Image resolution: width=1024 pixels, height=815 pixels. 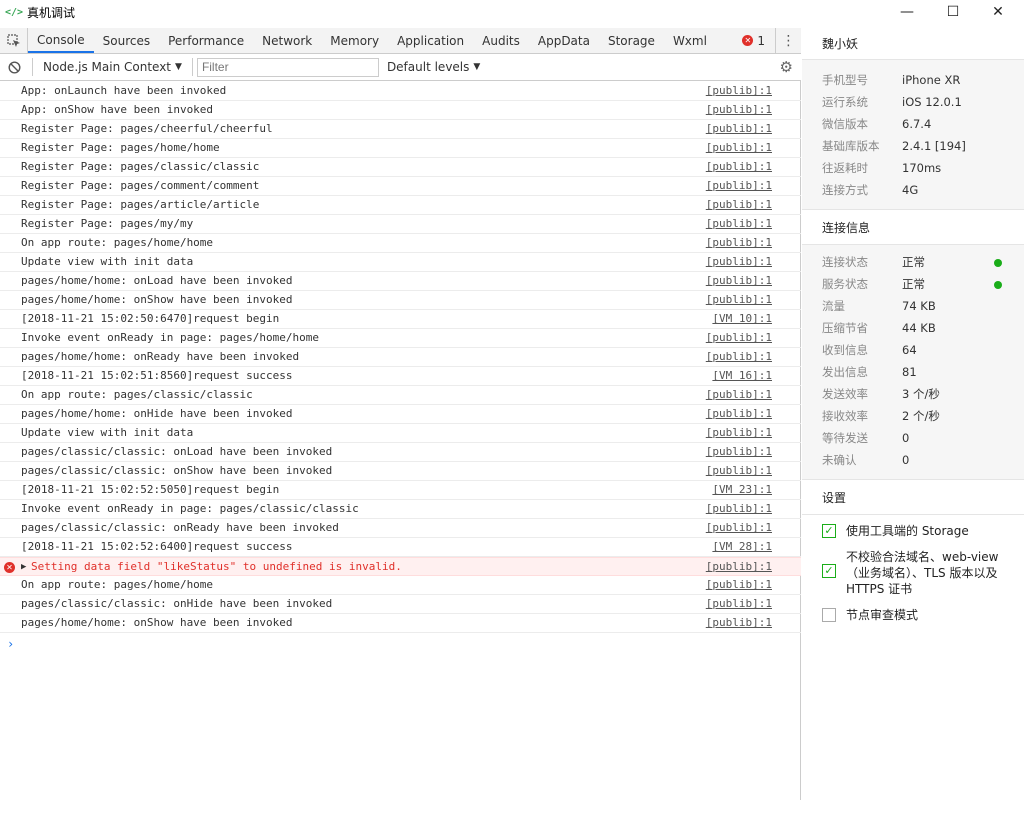 I want to click on info-value: iOS 12.0.1, so click(x=932, y=102).